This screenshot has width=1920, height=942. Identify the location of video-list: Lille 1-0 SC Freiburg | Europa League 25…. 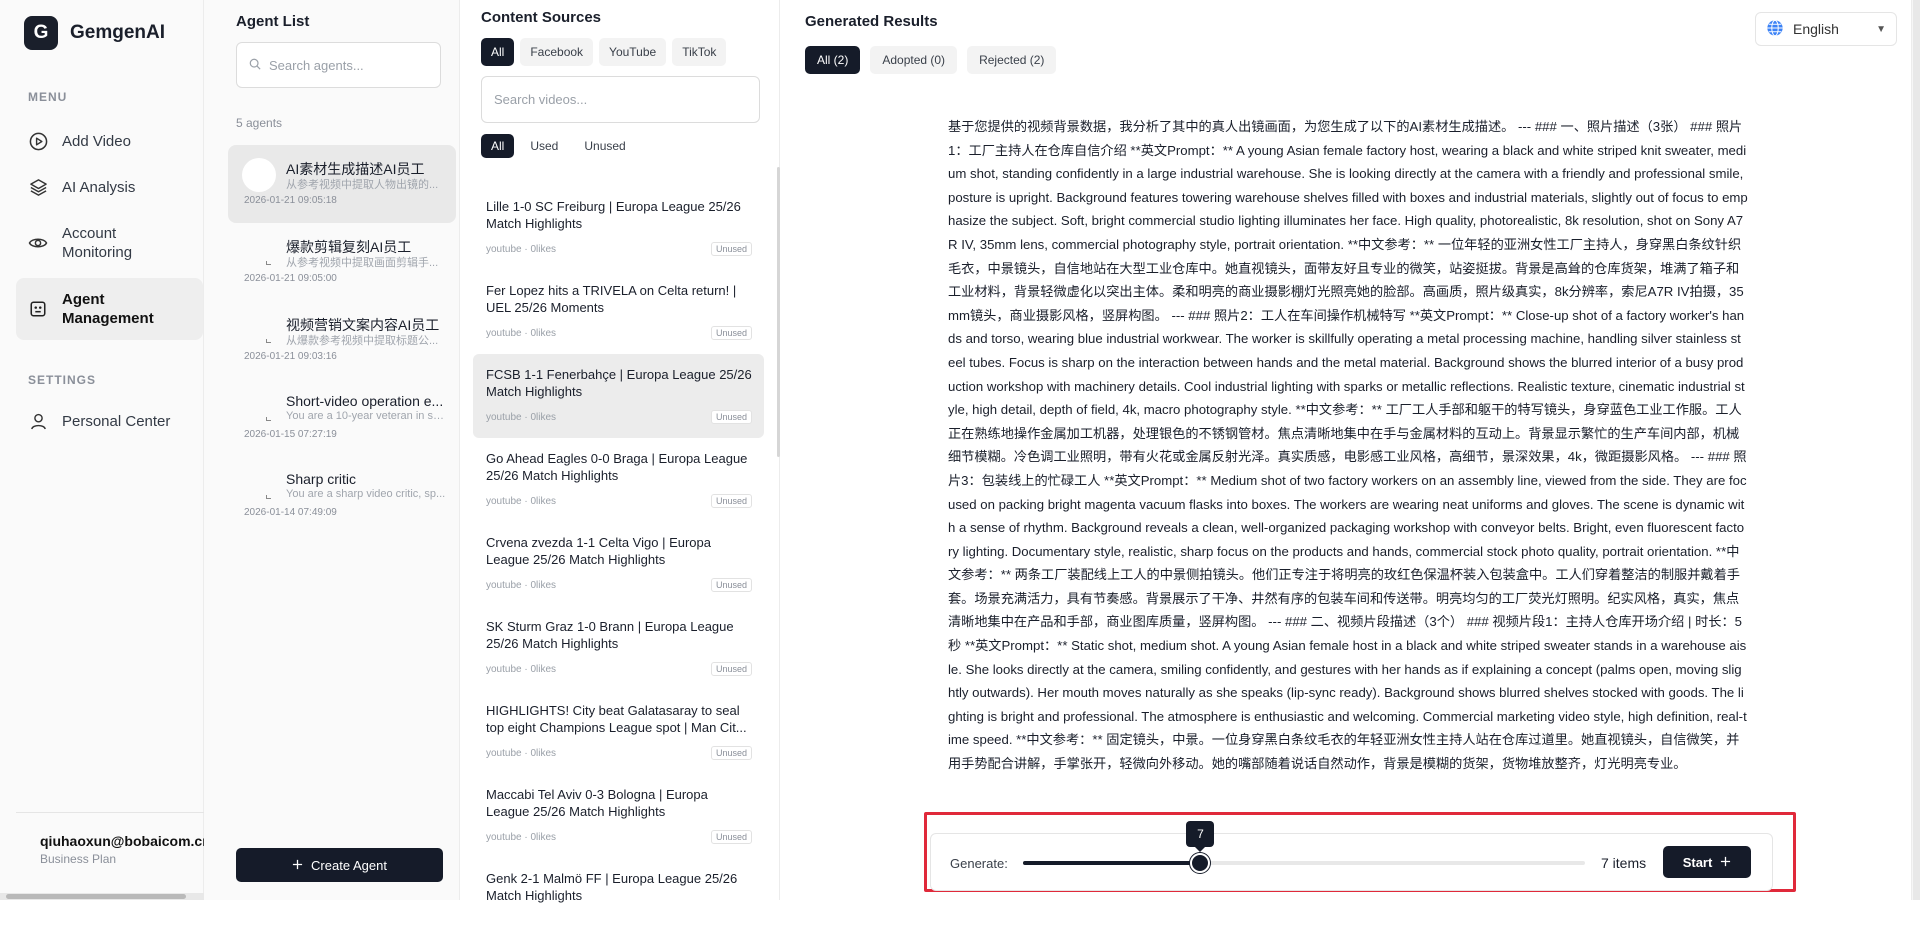
(618, 564).